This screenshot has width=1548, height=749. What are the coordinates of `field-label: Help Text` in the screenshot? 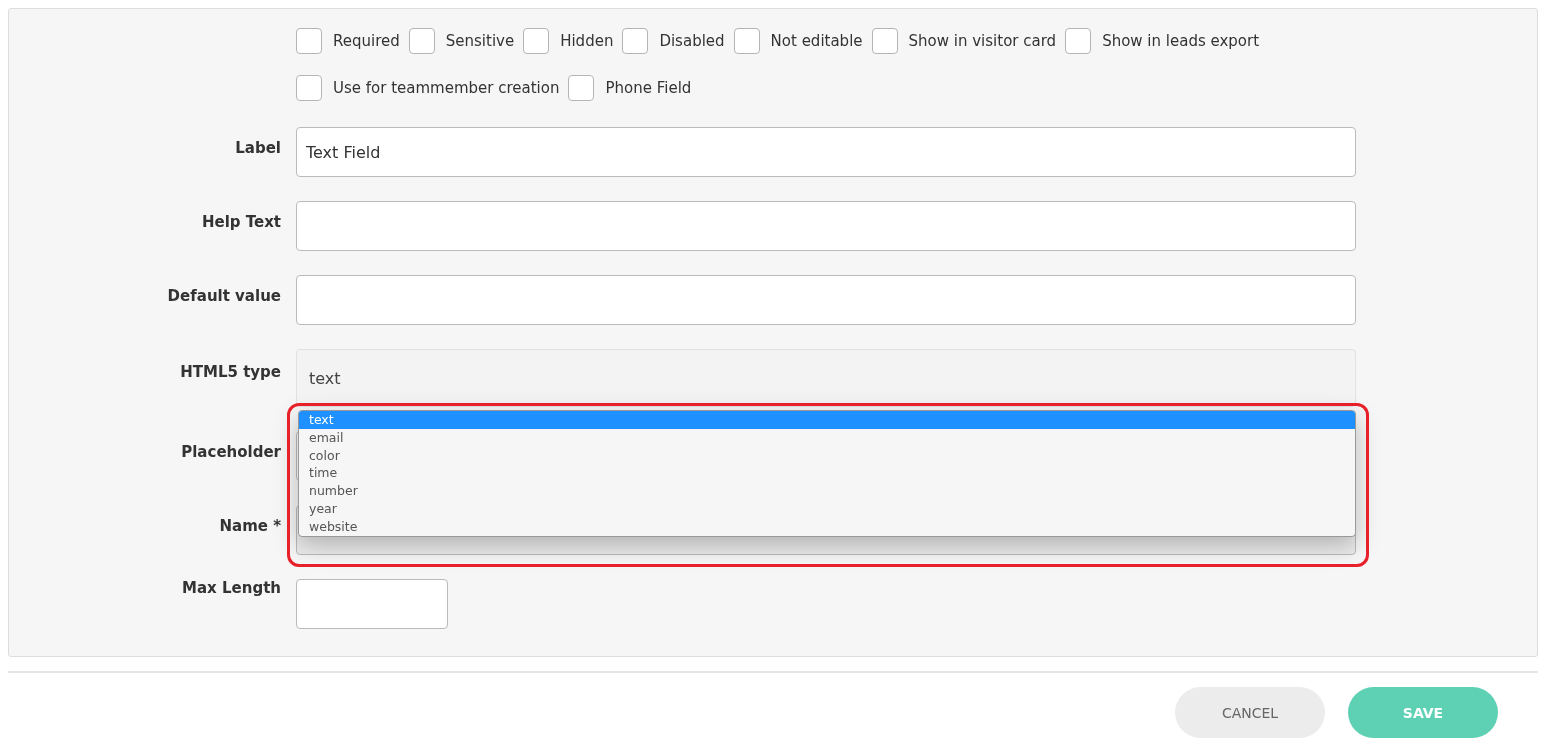 It's located at (240, 222).